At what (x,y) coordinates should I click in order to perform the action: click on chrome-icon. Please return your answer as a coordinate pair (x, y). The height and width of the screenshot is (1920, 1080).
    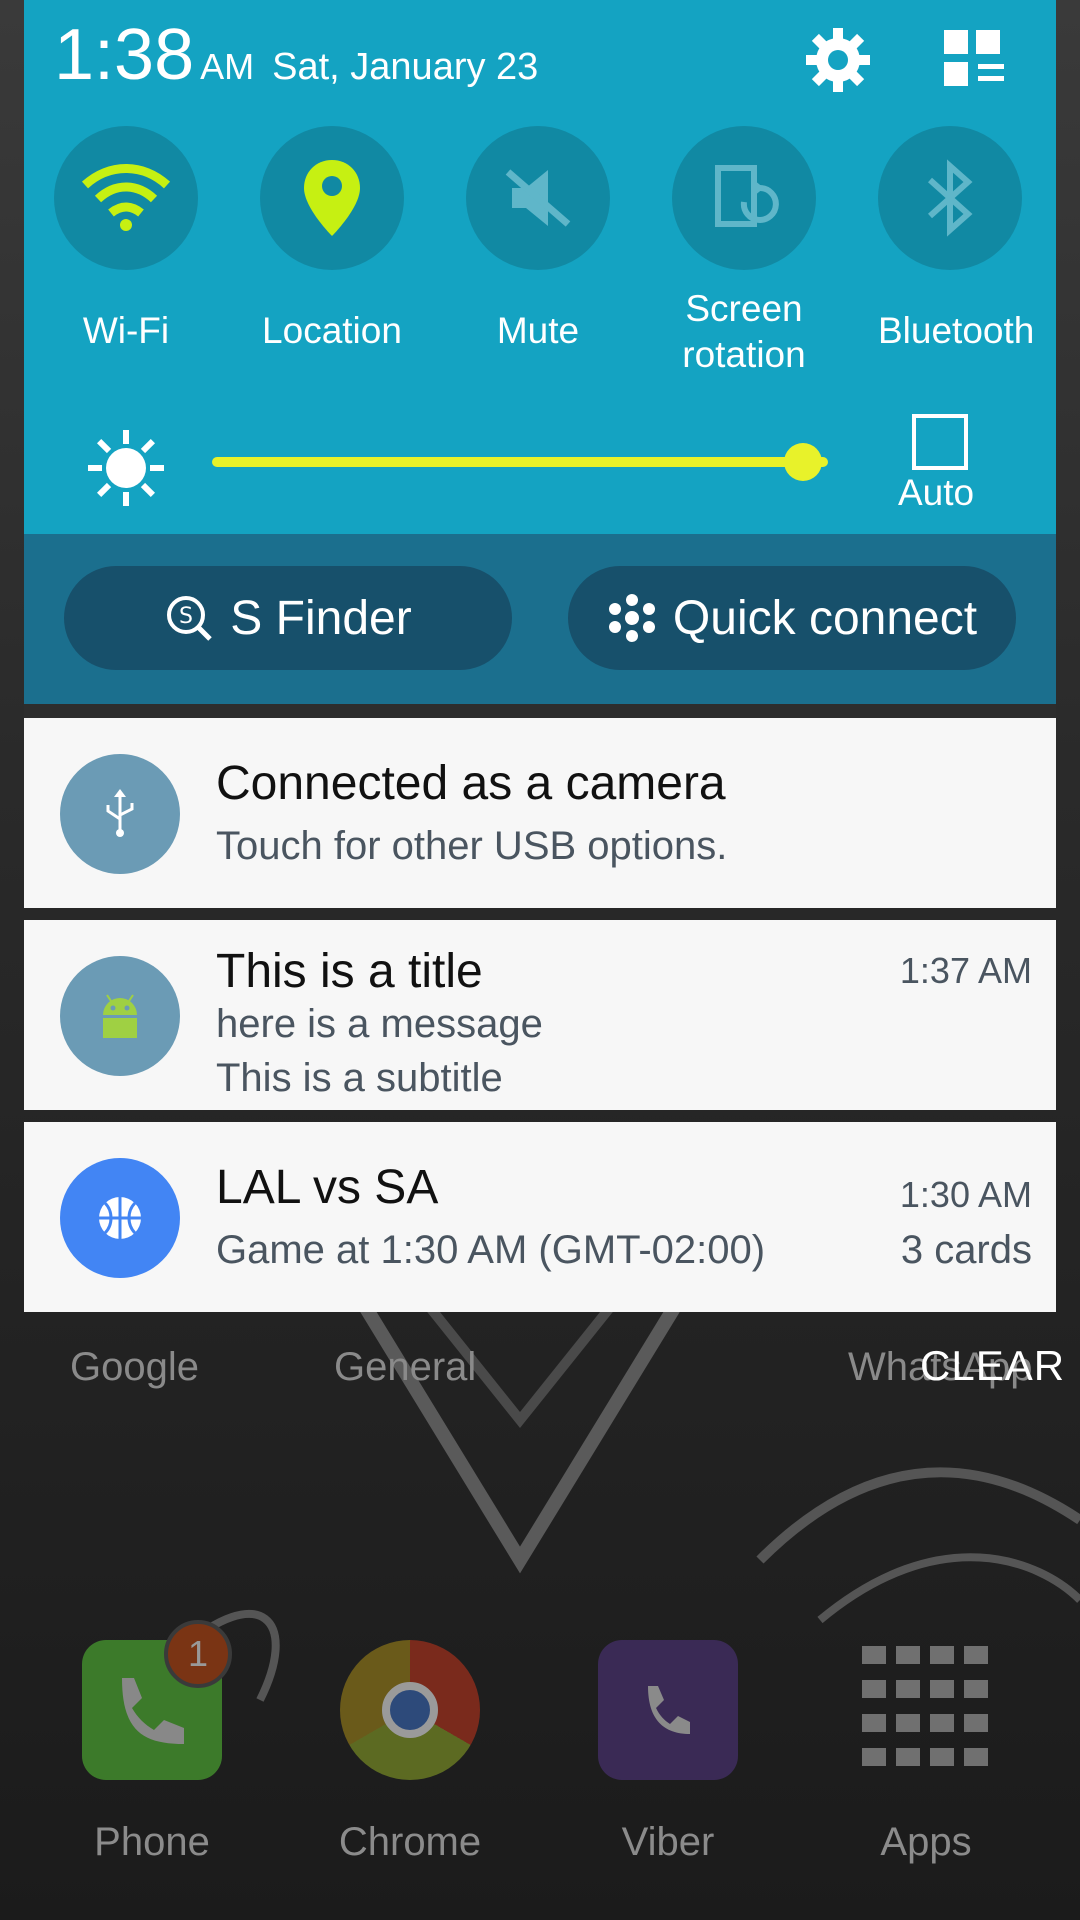
    Looking at the image, I should click on (410, 1710).